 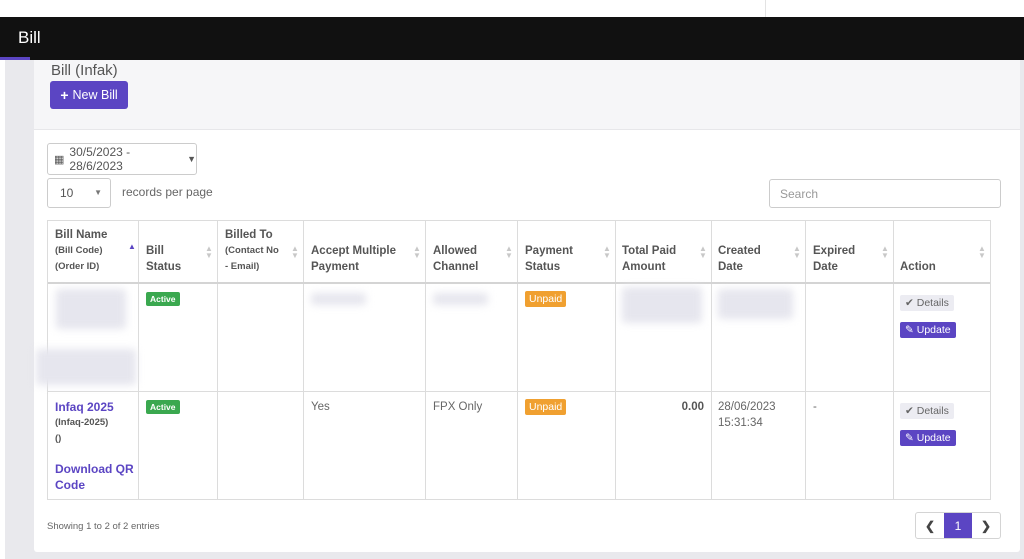 I want to click on page-title: Bill (Infak), so click(x=84, y=70).